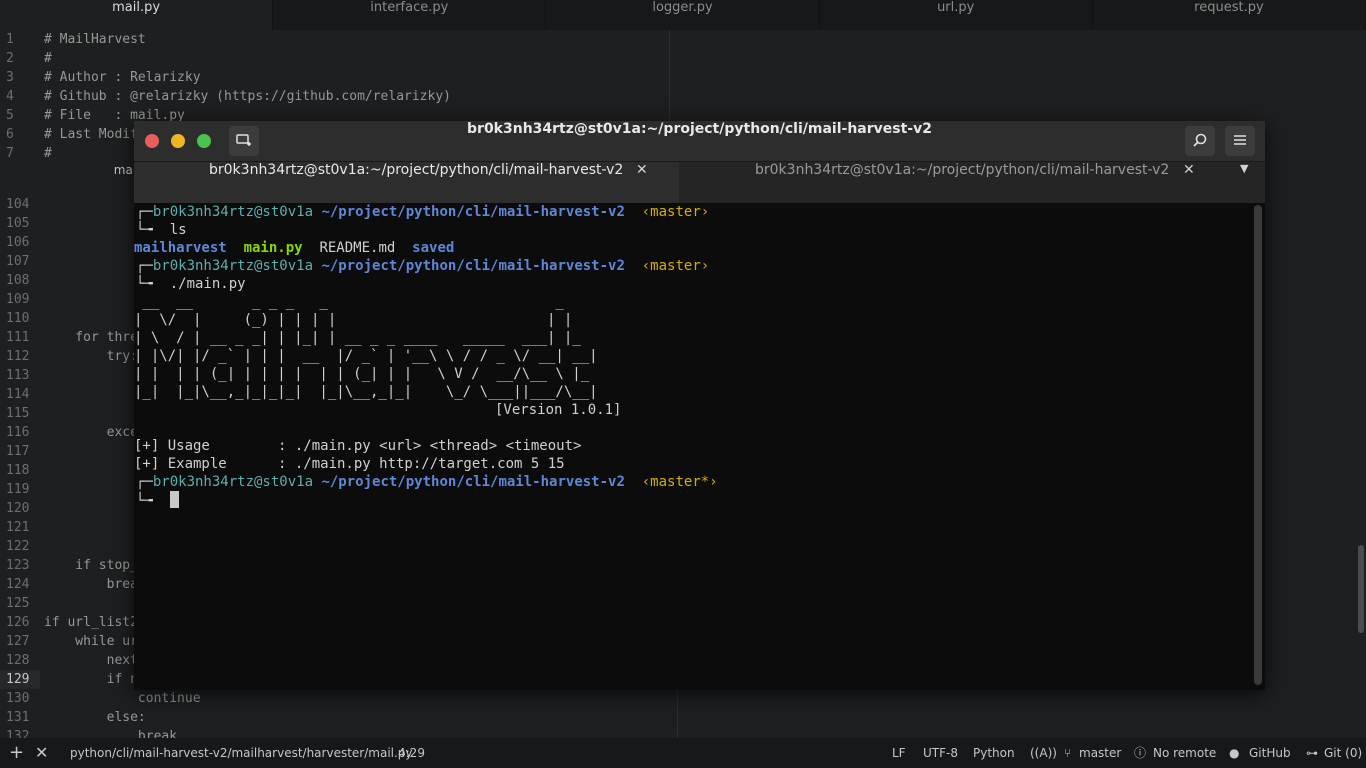 This screenshot has width=1366, height=768. Describe the element at coordinates (18, 337) in the screenshot. I see `line-number: 111` at that location.